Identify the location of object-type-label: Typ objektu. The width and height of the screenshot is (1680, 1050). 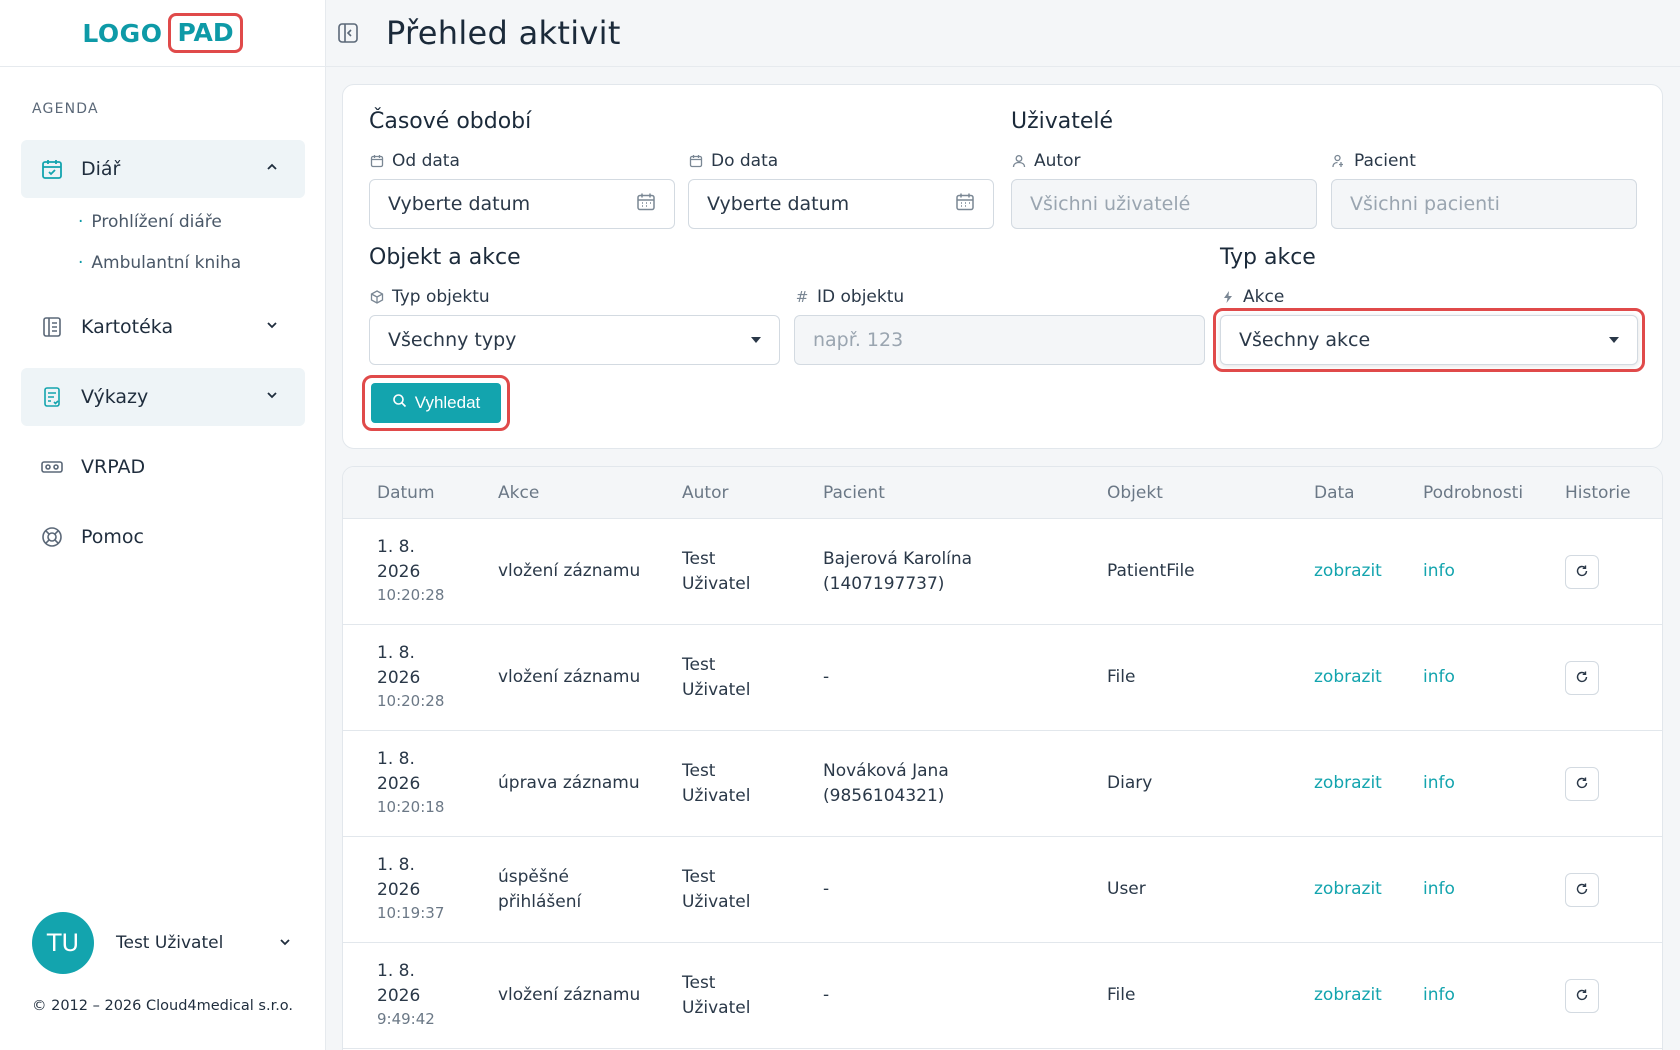
(429, 297).